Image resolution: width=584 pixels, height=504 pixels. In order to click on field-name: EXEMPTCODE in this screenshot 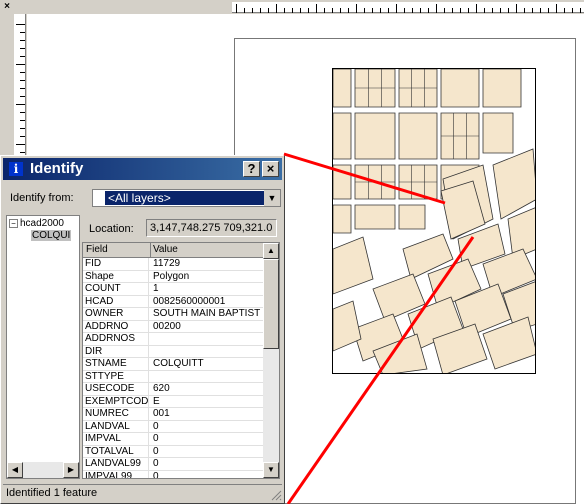, I will do `click(117, 401)`.